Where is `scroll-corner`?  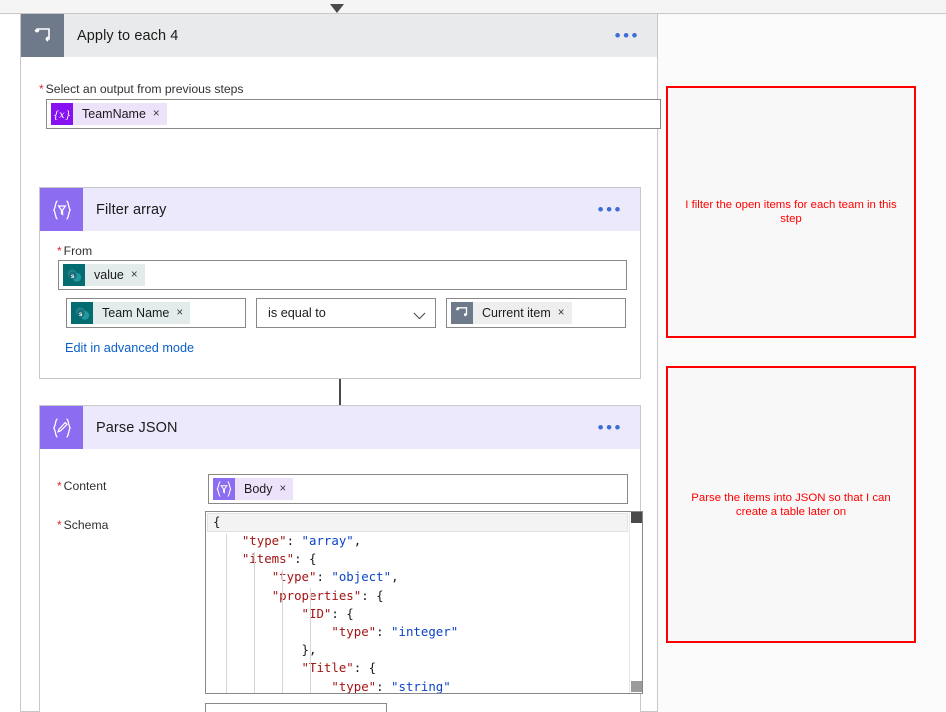
scroll-corner is located at coordinates (636, 686).